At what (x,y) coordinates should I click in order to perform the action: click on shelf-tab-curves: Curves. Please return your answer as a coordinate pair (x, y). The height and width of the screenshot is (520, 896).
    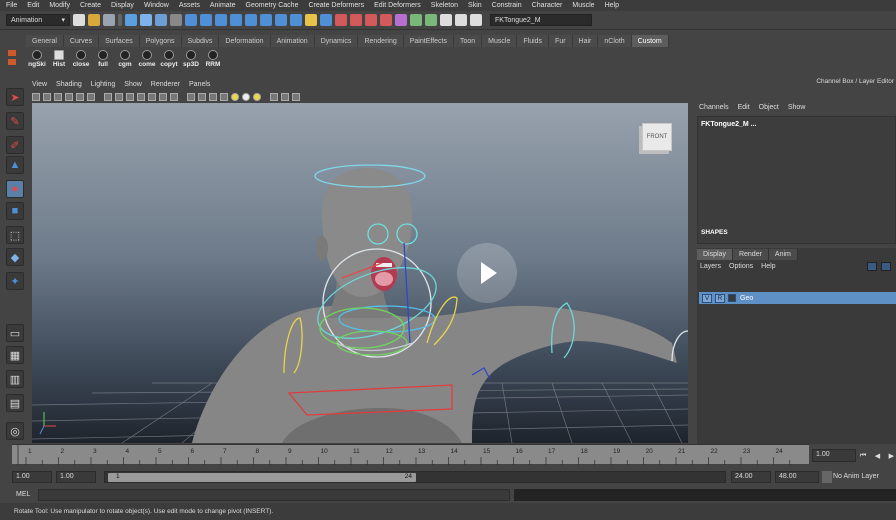
    Looking at the image, I should click on (81, 41).